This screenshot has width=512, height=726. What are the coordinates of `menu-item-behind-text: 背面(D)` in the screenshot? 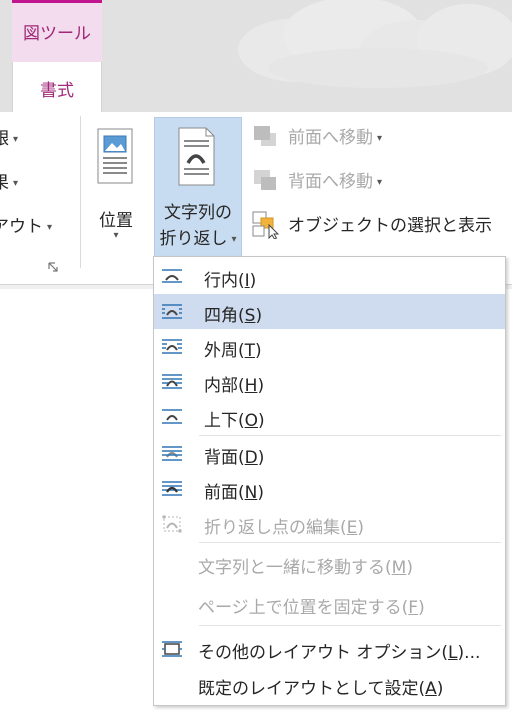 It's located at (329, 453).